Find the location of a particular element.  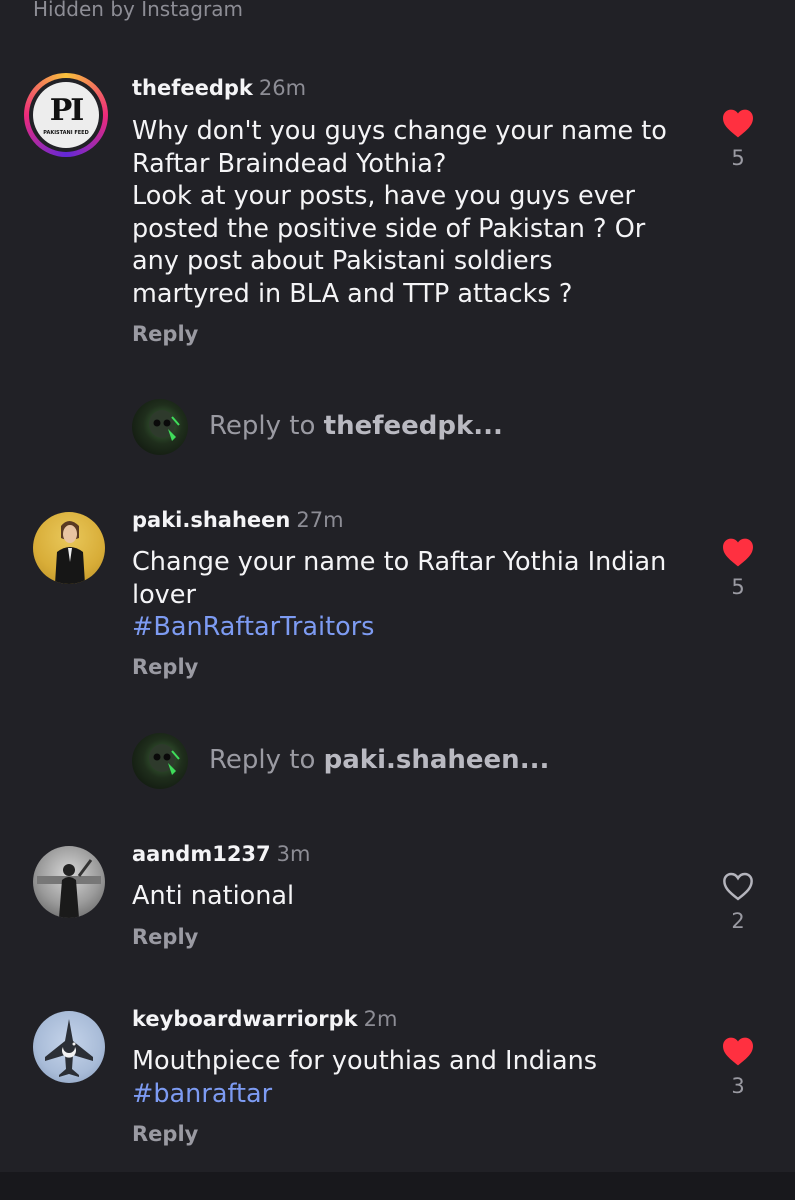

avatar: PI PAKISTANI FEED is located at coordinates (66, 115).